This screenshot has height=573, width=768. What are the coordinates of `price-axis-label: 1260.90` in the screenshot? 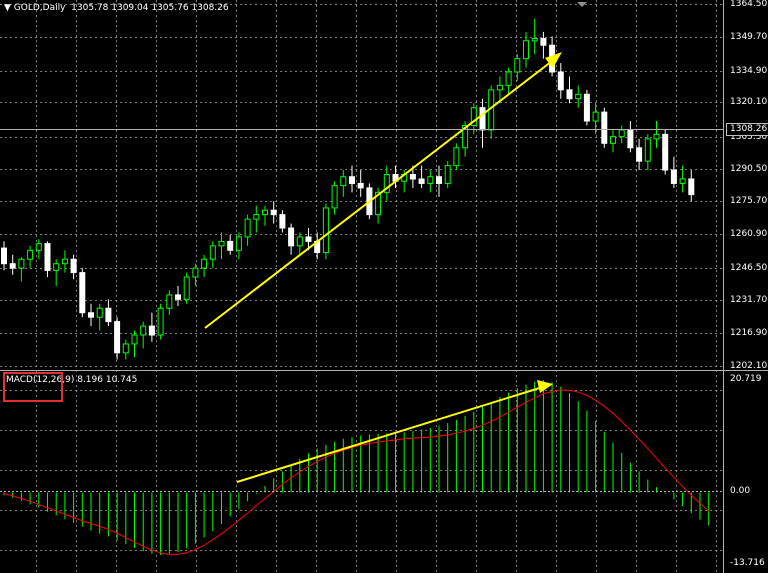 It's located at (749, 234).